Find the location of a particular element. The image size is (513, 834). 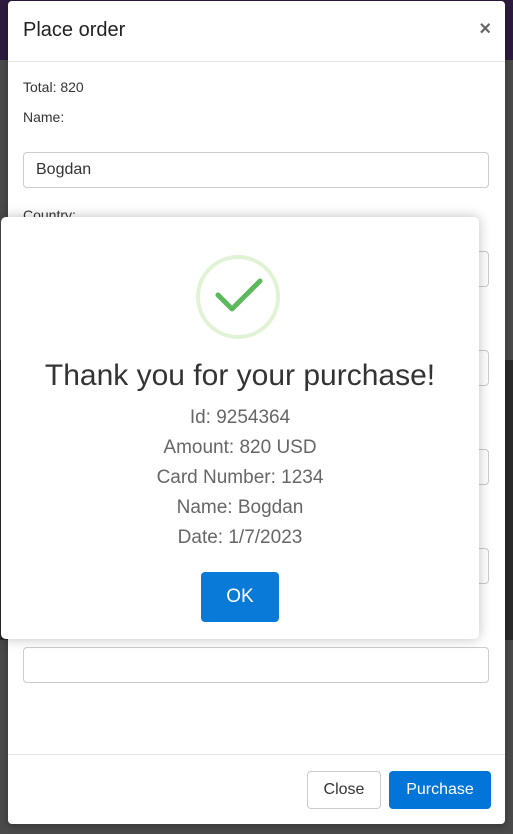

year-input is located at coordinates (256, 665).